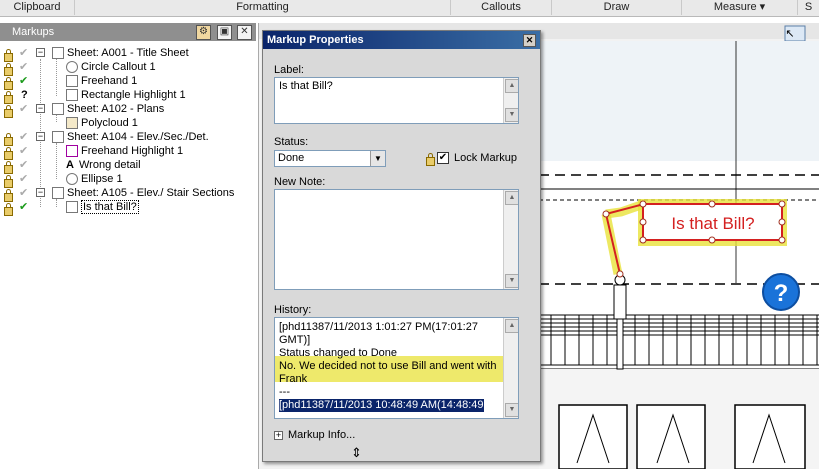  What do you see at coordinates (330, 158) in the screenshot?
I see `status-dropdown: Done ▼` at bounding box center [330, 158].